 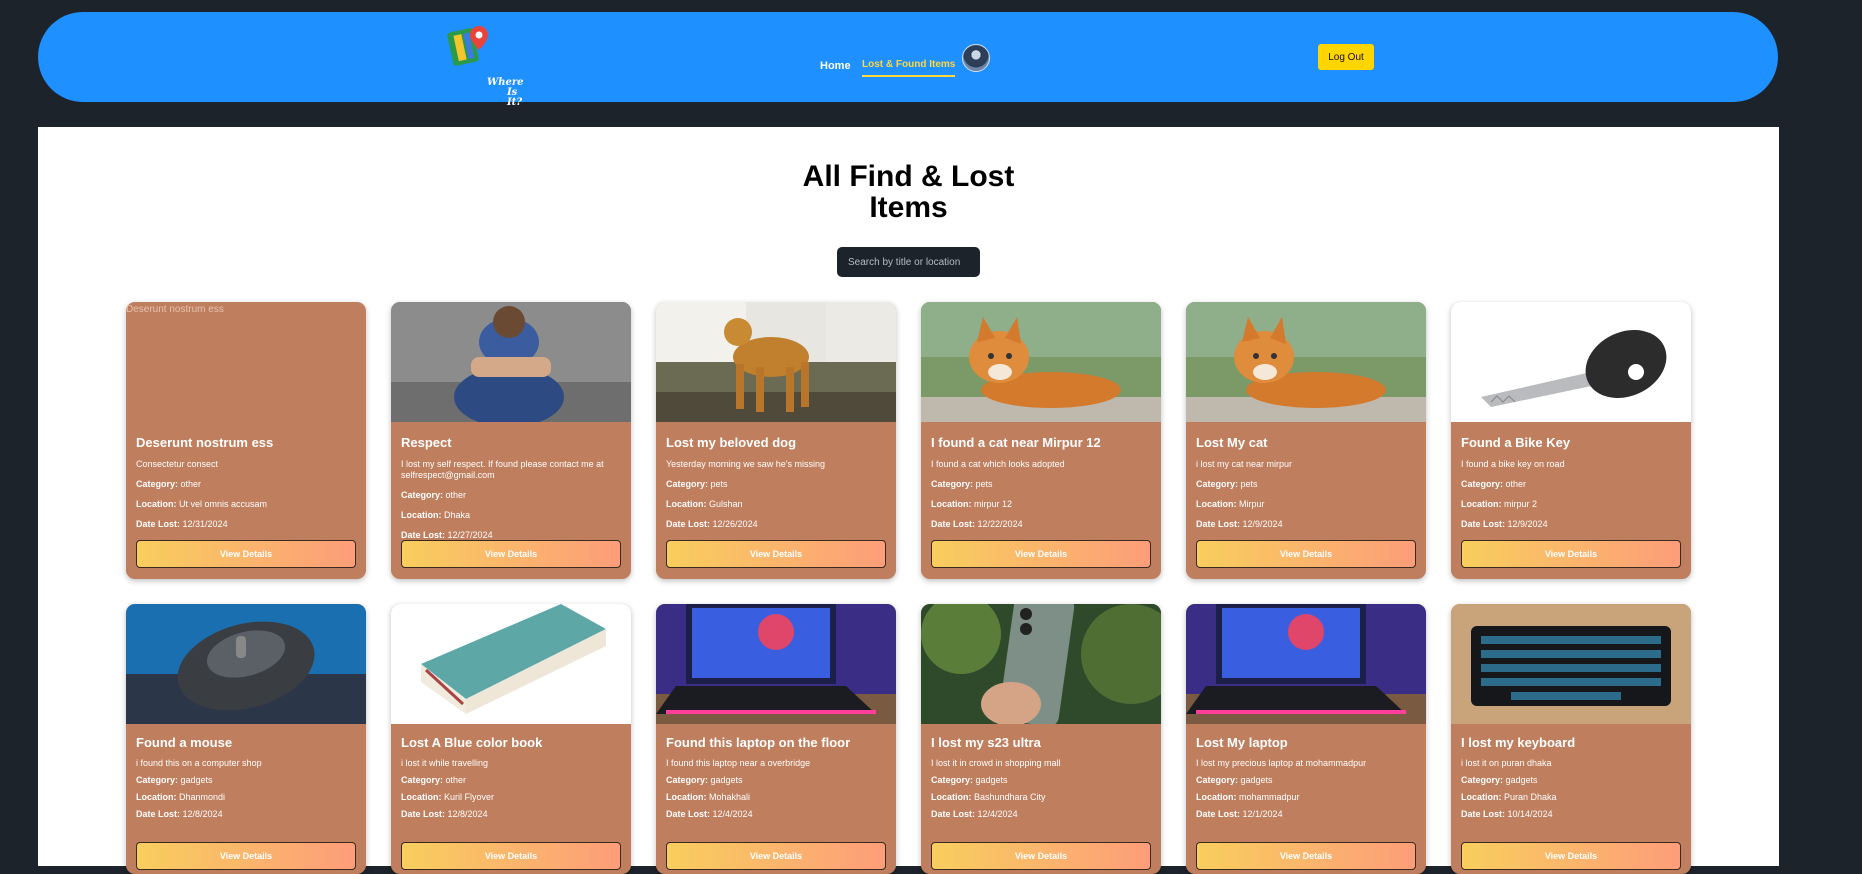 I want to click on item-description: Yesterday morning we saw he's missing, so click(x=745, y=464).